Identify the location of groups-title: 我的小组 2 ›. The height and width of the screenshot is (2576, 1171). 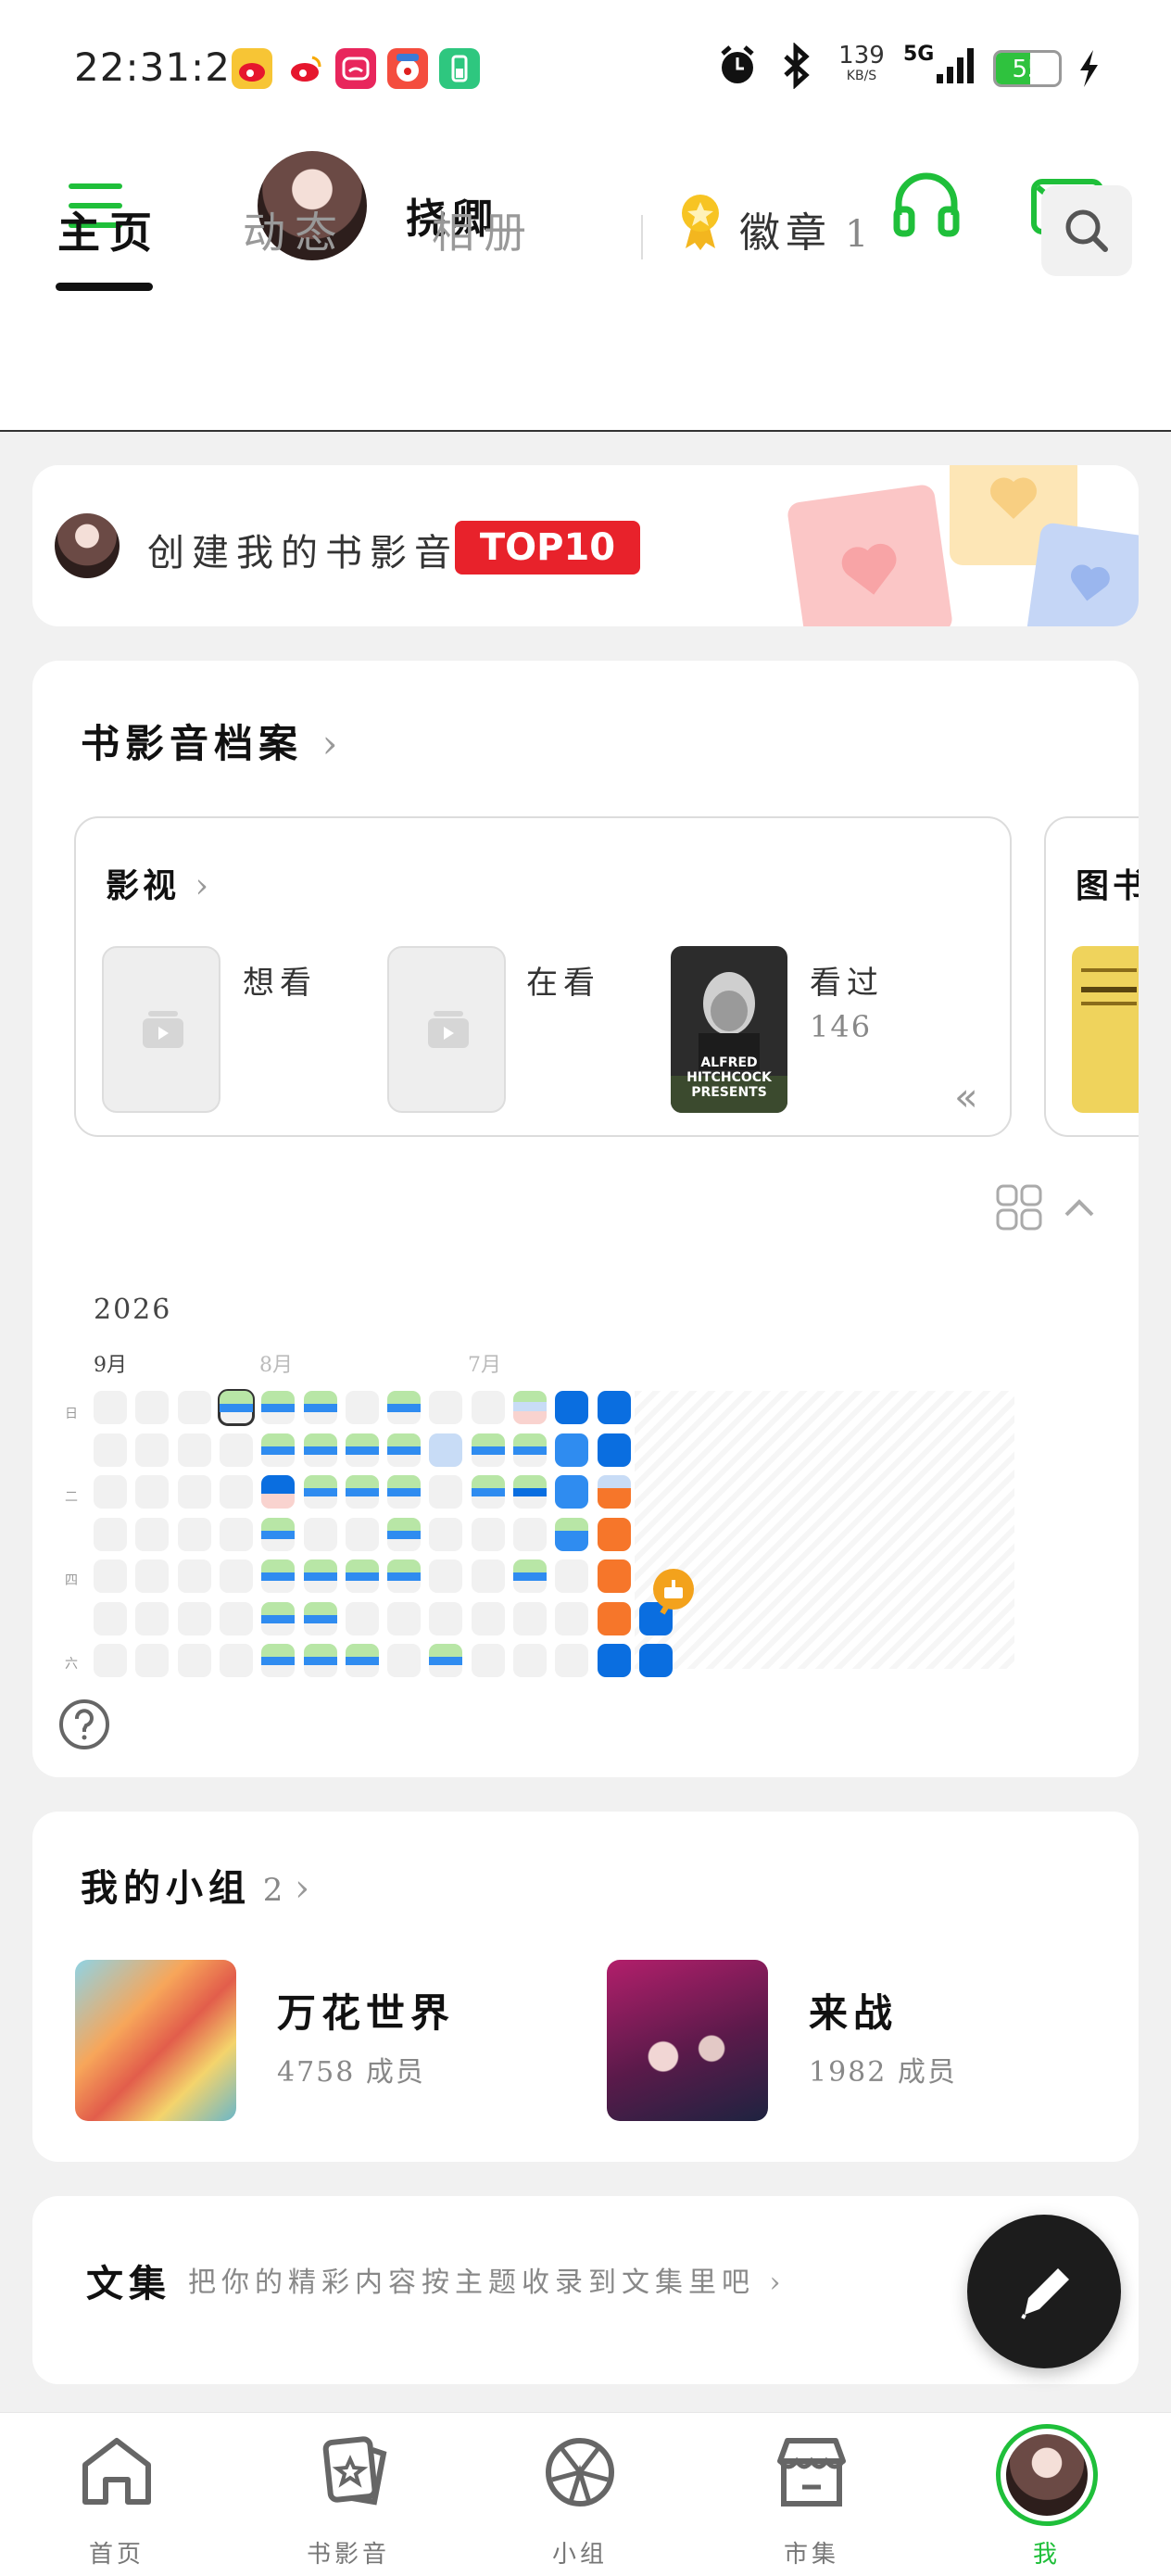
(195, 1885).